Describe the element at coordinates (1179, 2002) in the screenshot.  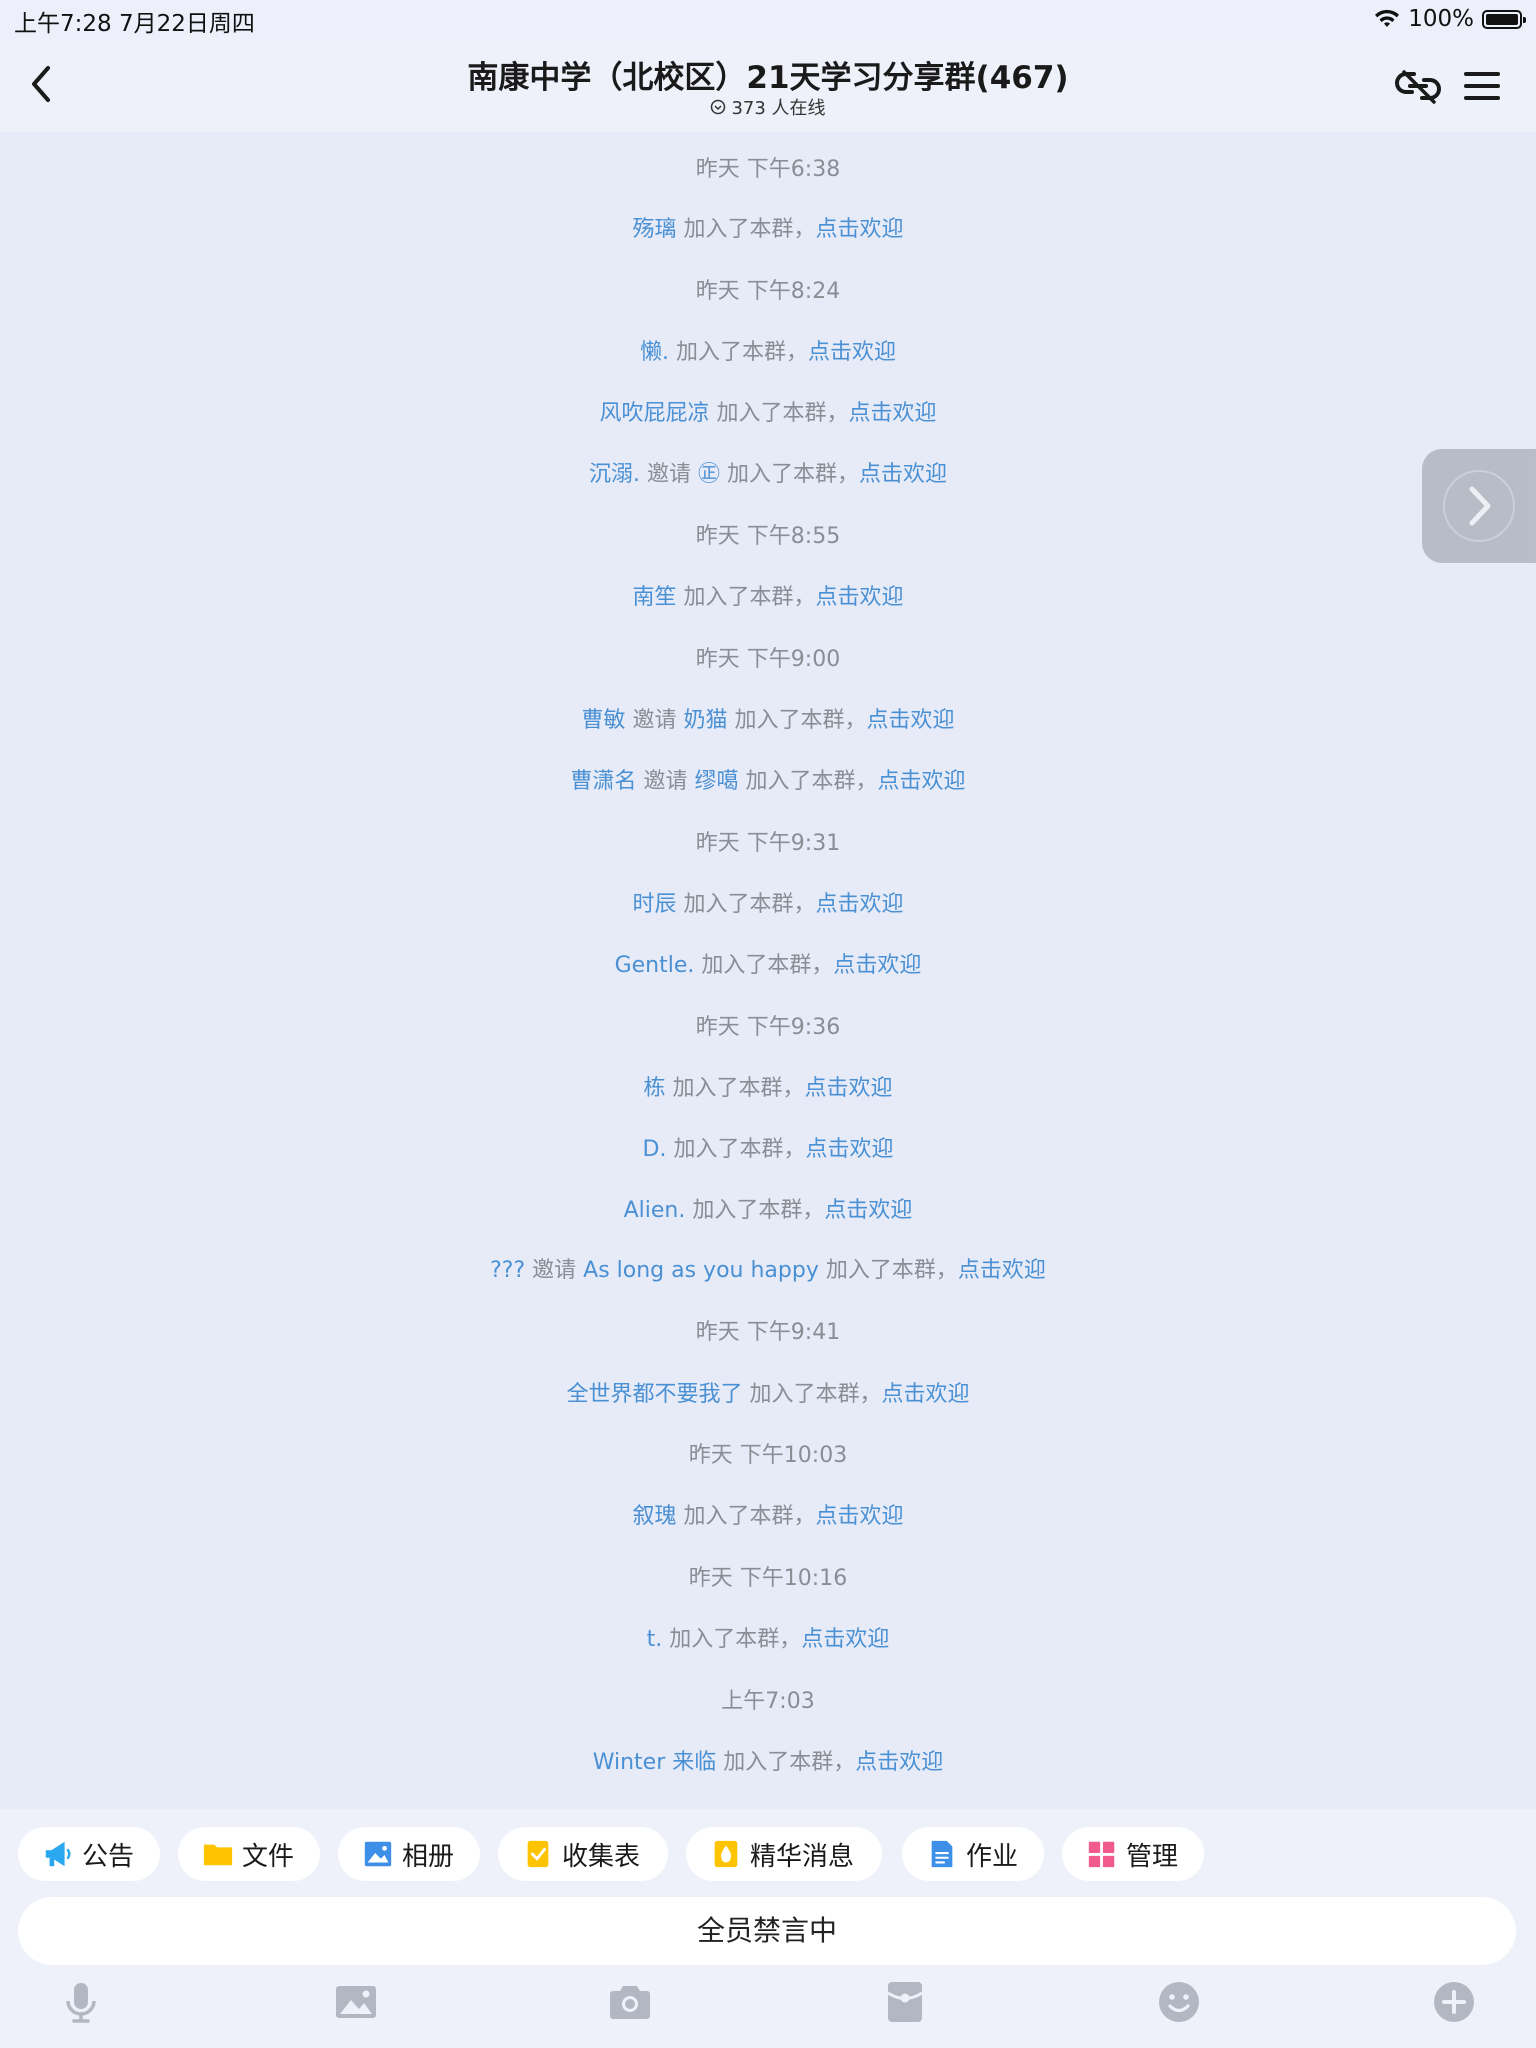
I see `emoji-icon` at that location.